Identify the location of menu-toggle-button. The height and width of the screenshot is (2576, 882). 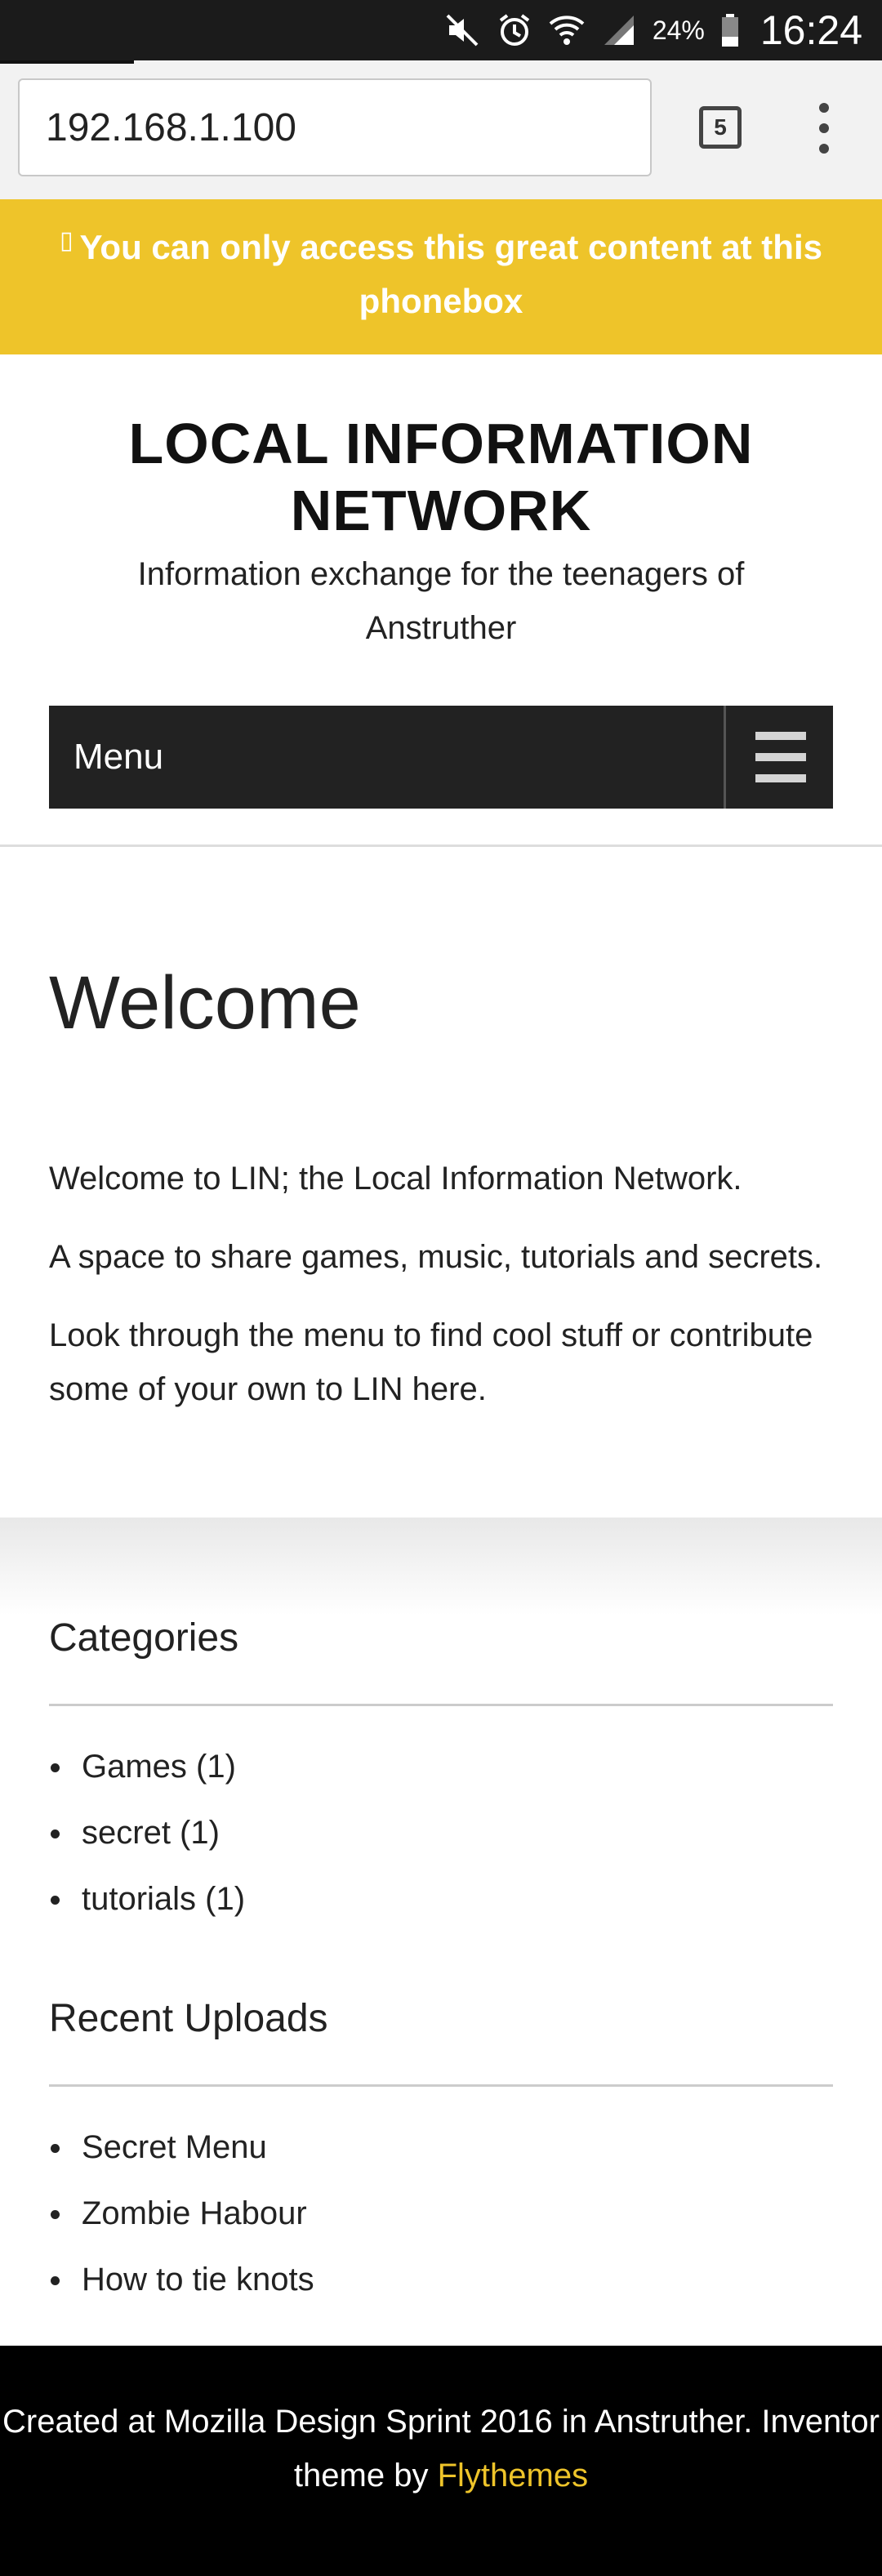
(778, 757).